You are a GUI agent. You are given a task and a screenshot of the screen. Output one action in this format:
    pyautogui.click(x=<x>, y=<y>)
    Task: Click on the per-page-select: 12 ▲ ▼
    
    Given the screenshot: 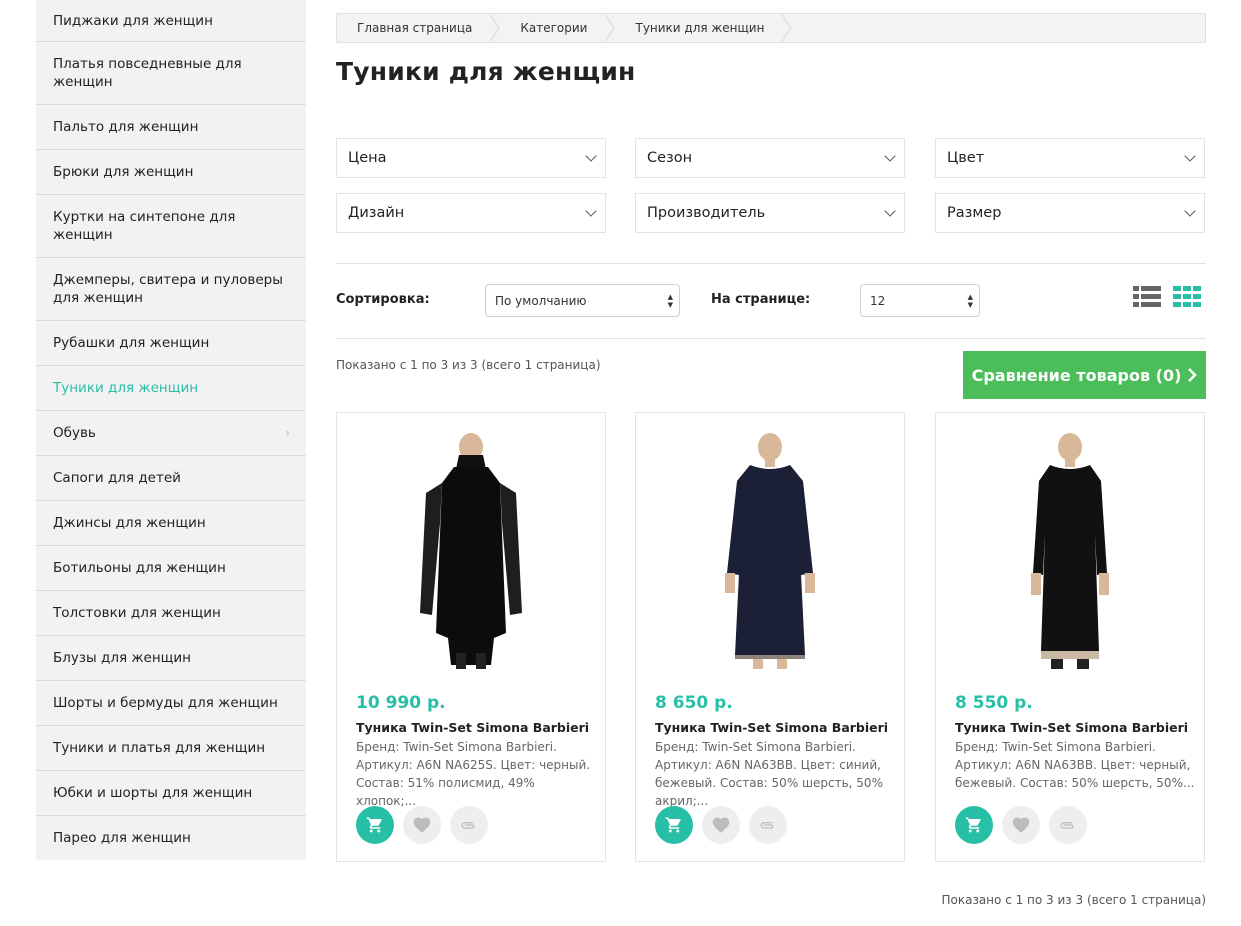 What is the action you would take?
    pyautogui.click(x=920, y=300)
    